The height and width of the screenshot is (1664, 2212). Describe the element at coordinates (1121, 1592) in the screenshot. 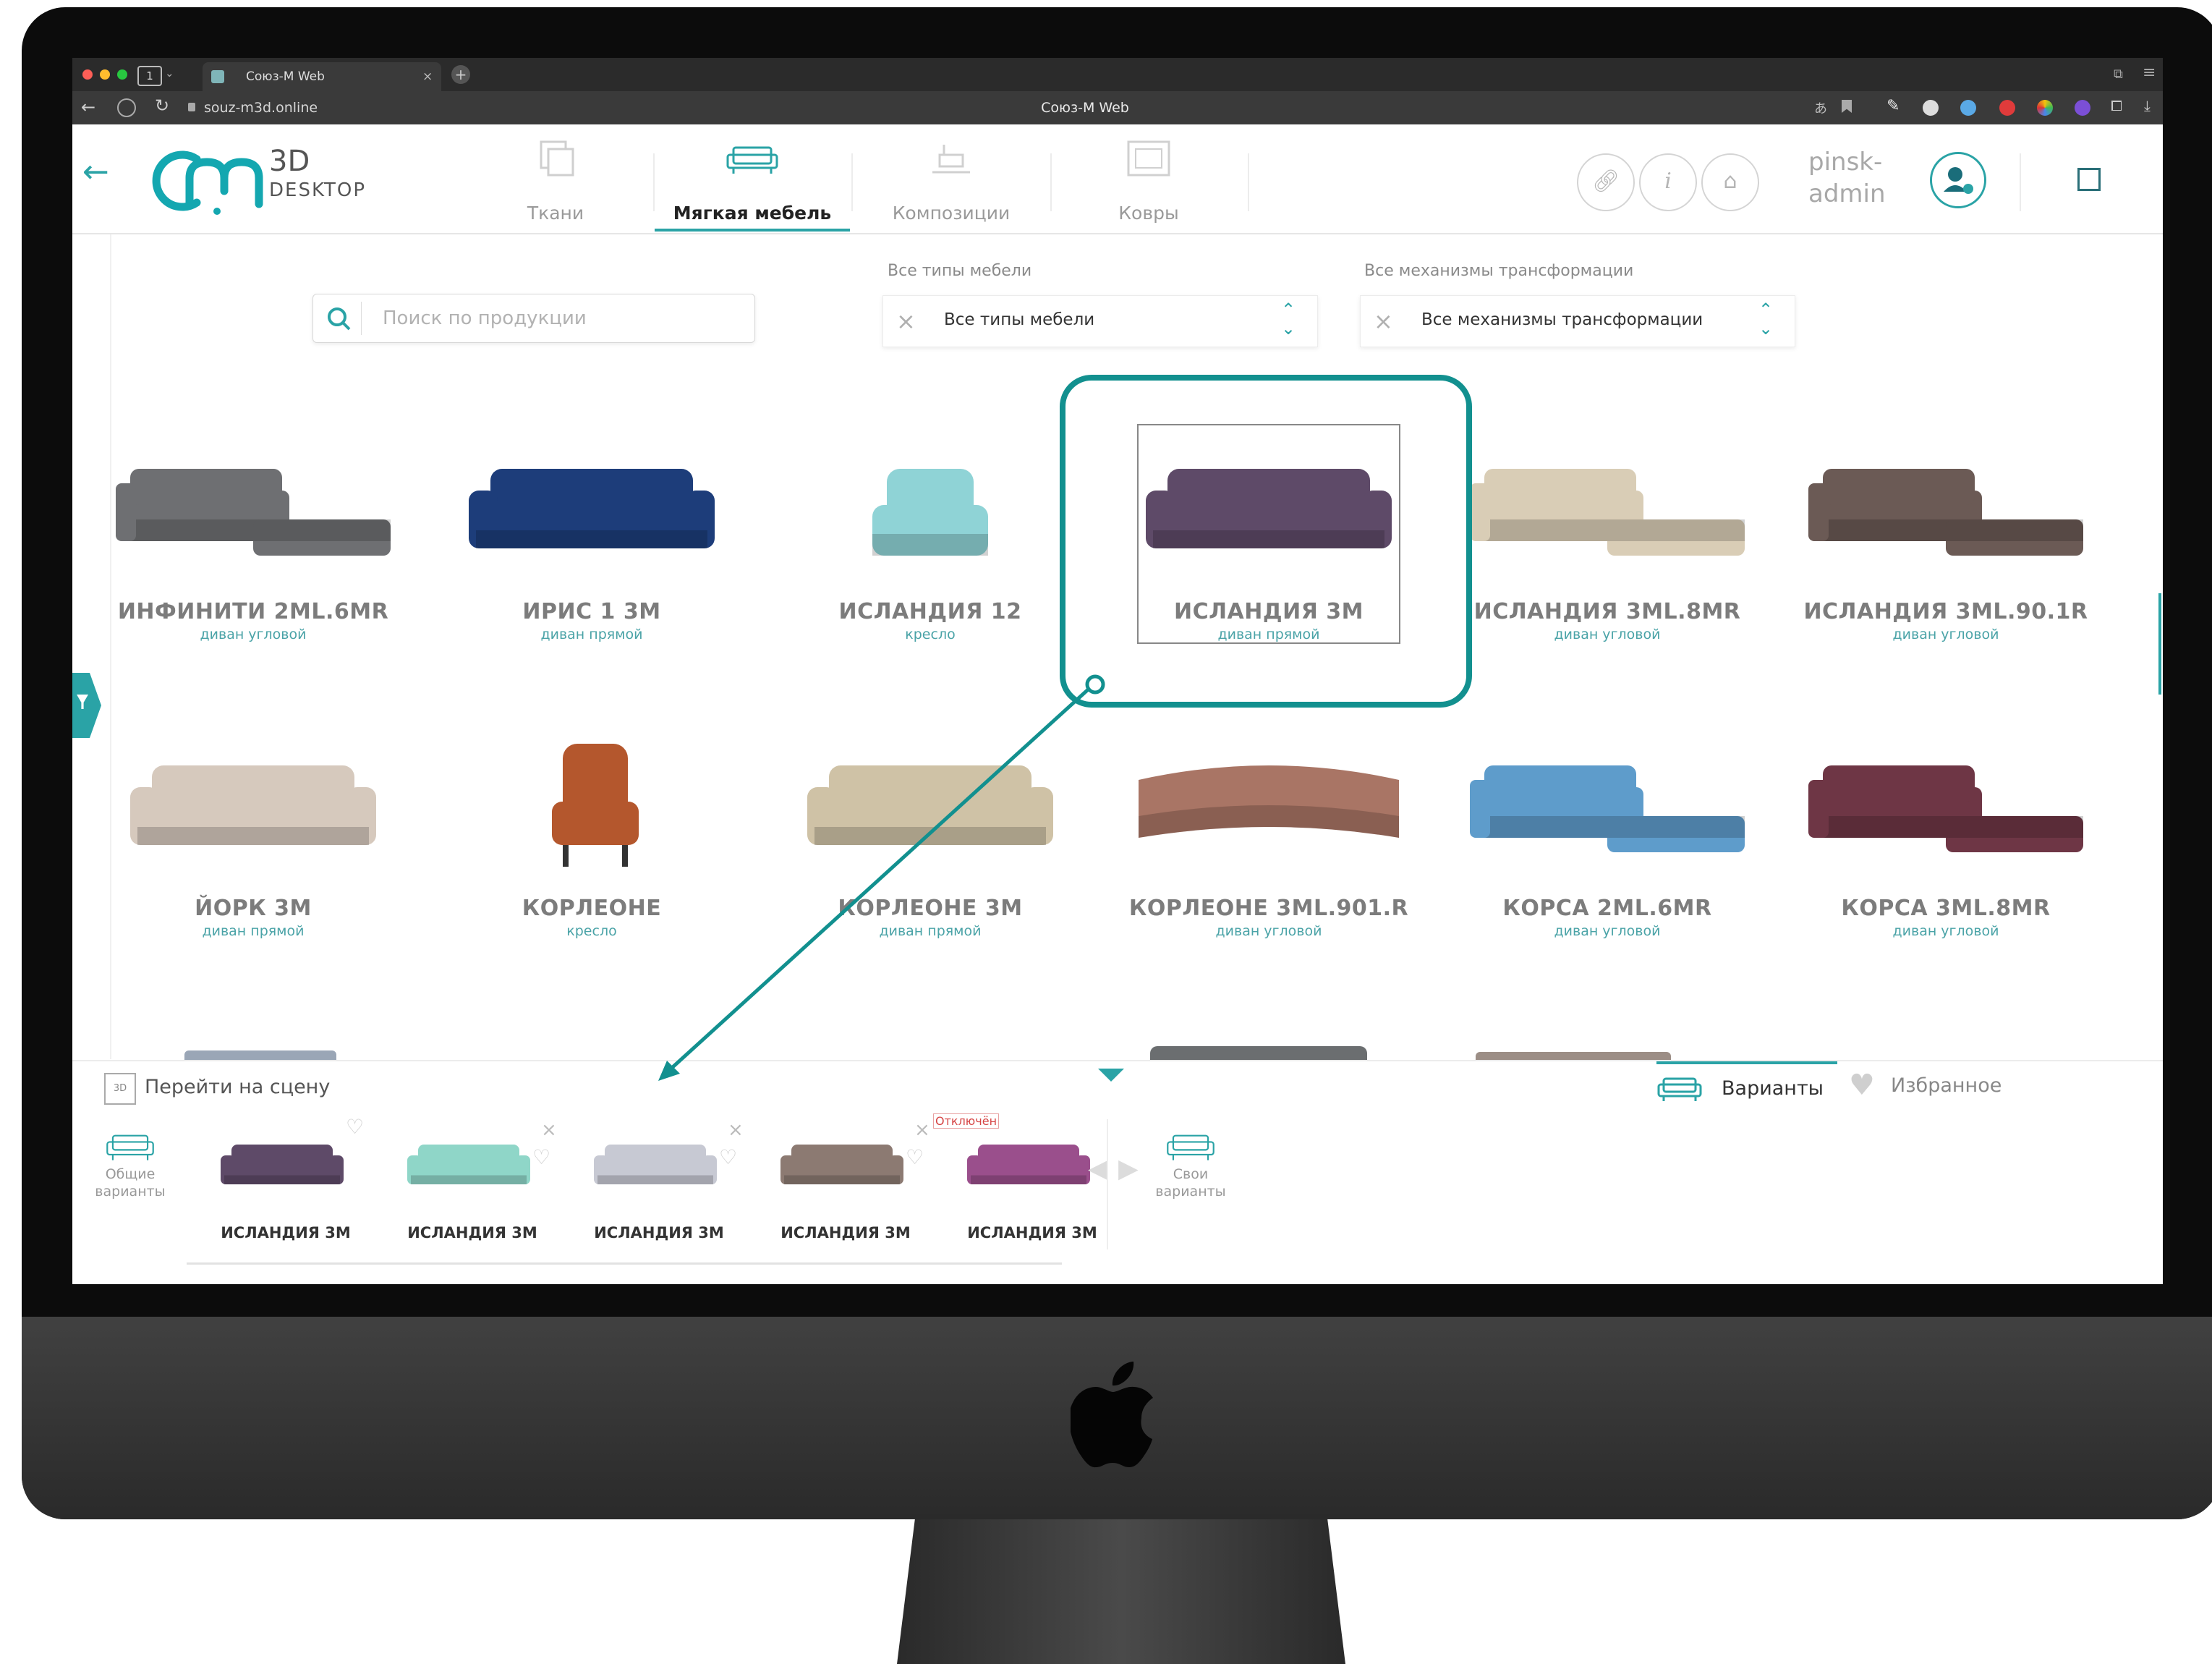

I see `monitor-stand` at that location.